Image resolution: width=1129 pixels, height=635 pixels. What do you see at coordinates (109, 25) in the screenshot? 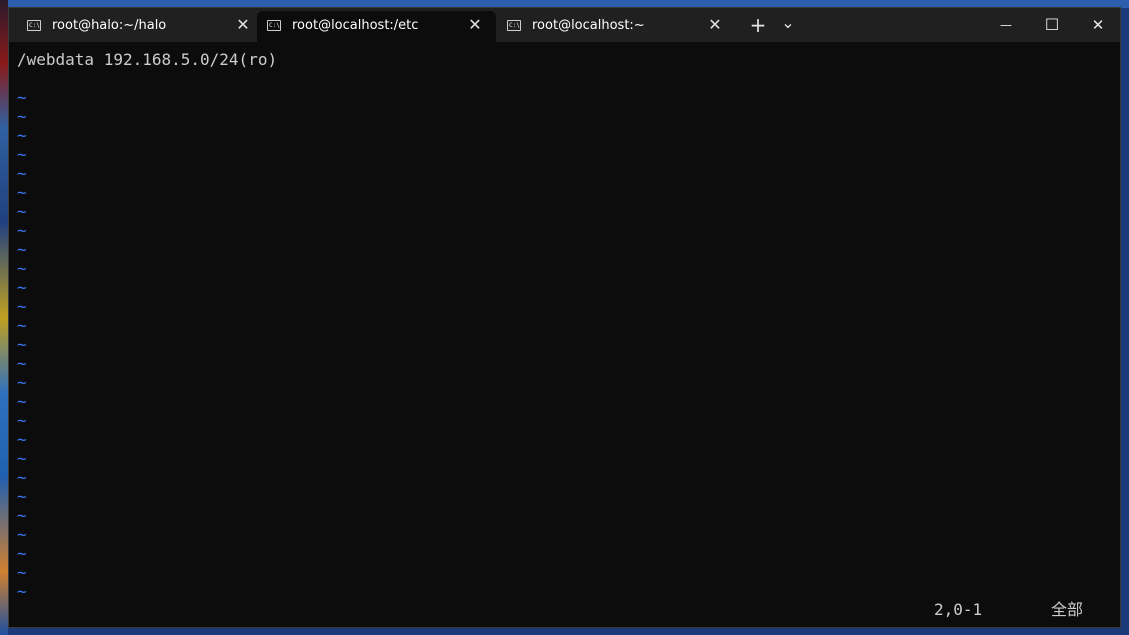
I see `tab-label: root@halo:~/halo` at bounding box center [109, 25].